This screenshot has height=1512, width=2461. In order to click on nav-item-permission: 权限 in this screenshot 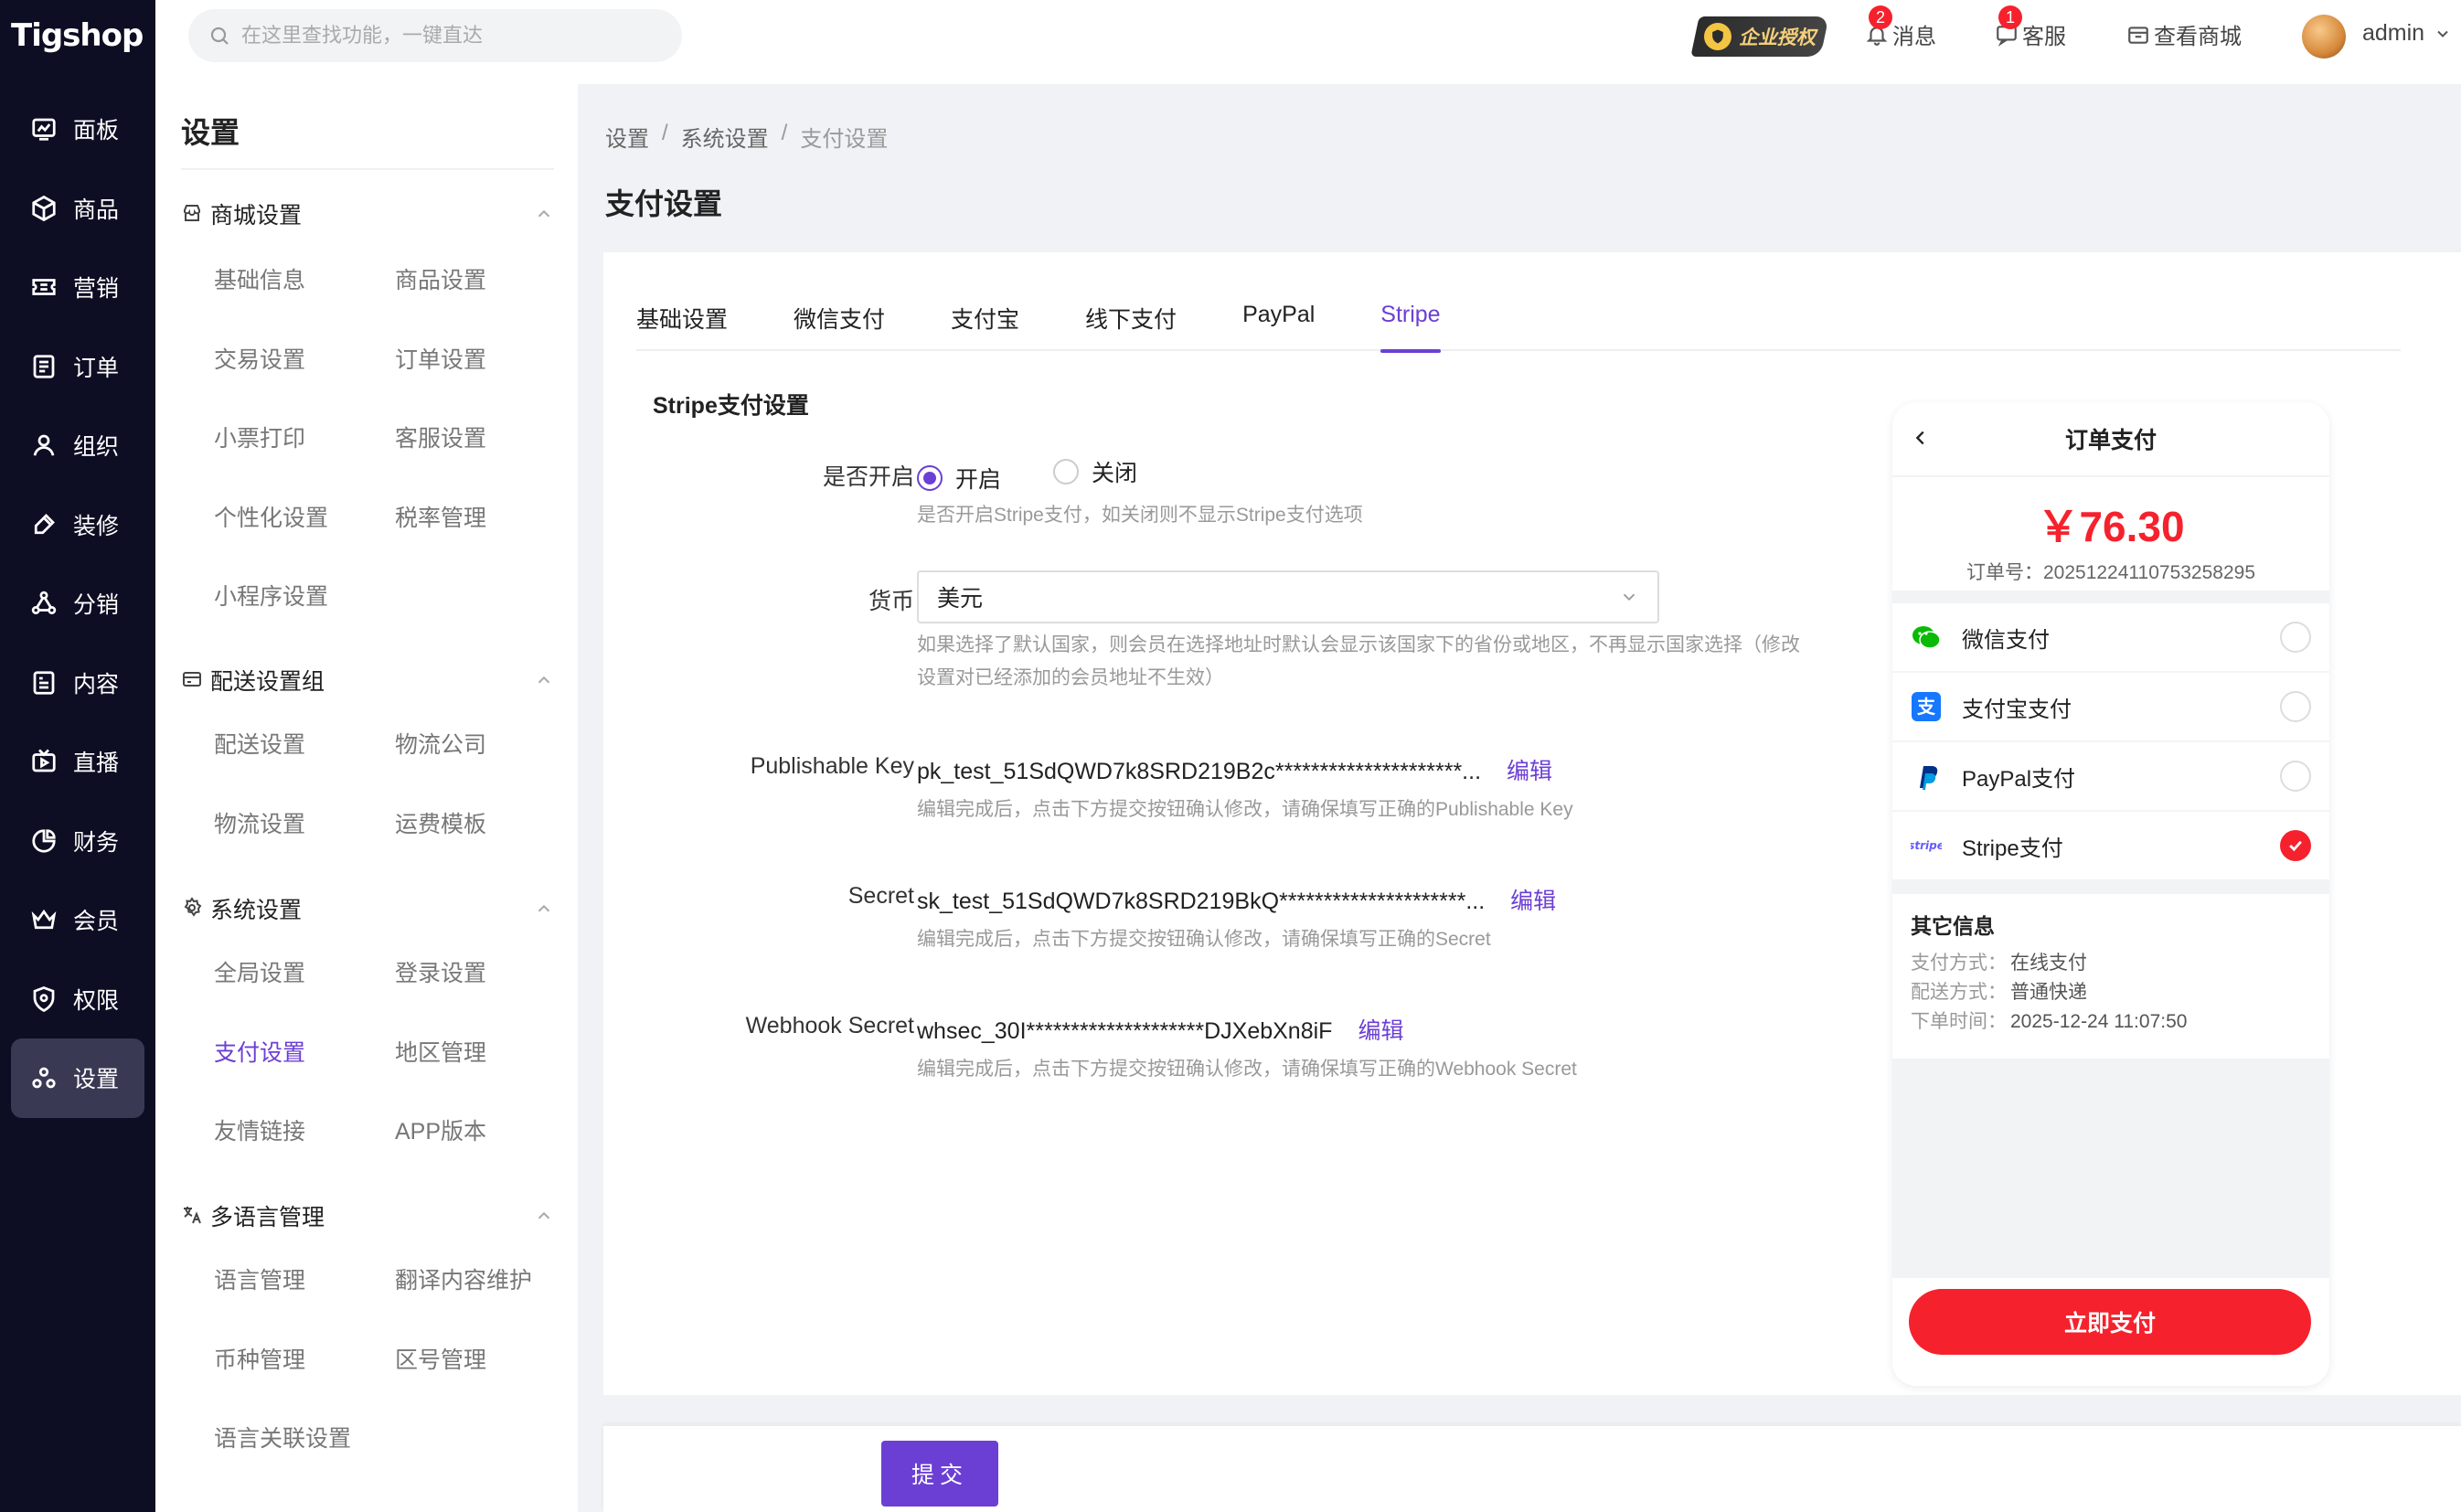, I will do `click(77, 999)`.